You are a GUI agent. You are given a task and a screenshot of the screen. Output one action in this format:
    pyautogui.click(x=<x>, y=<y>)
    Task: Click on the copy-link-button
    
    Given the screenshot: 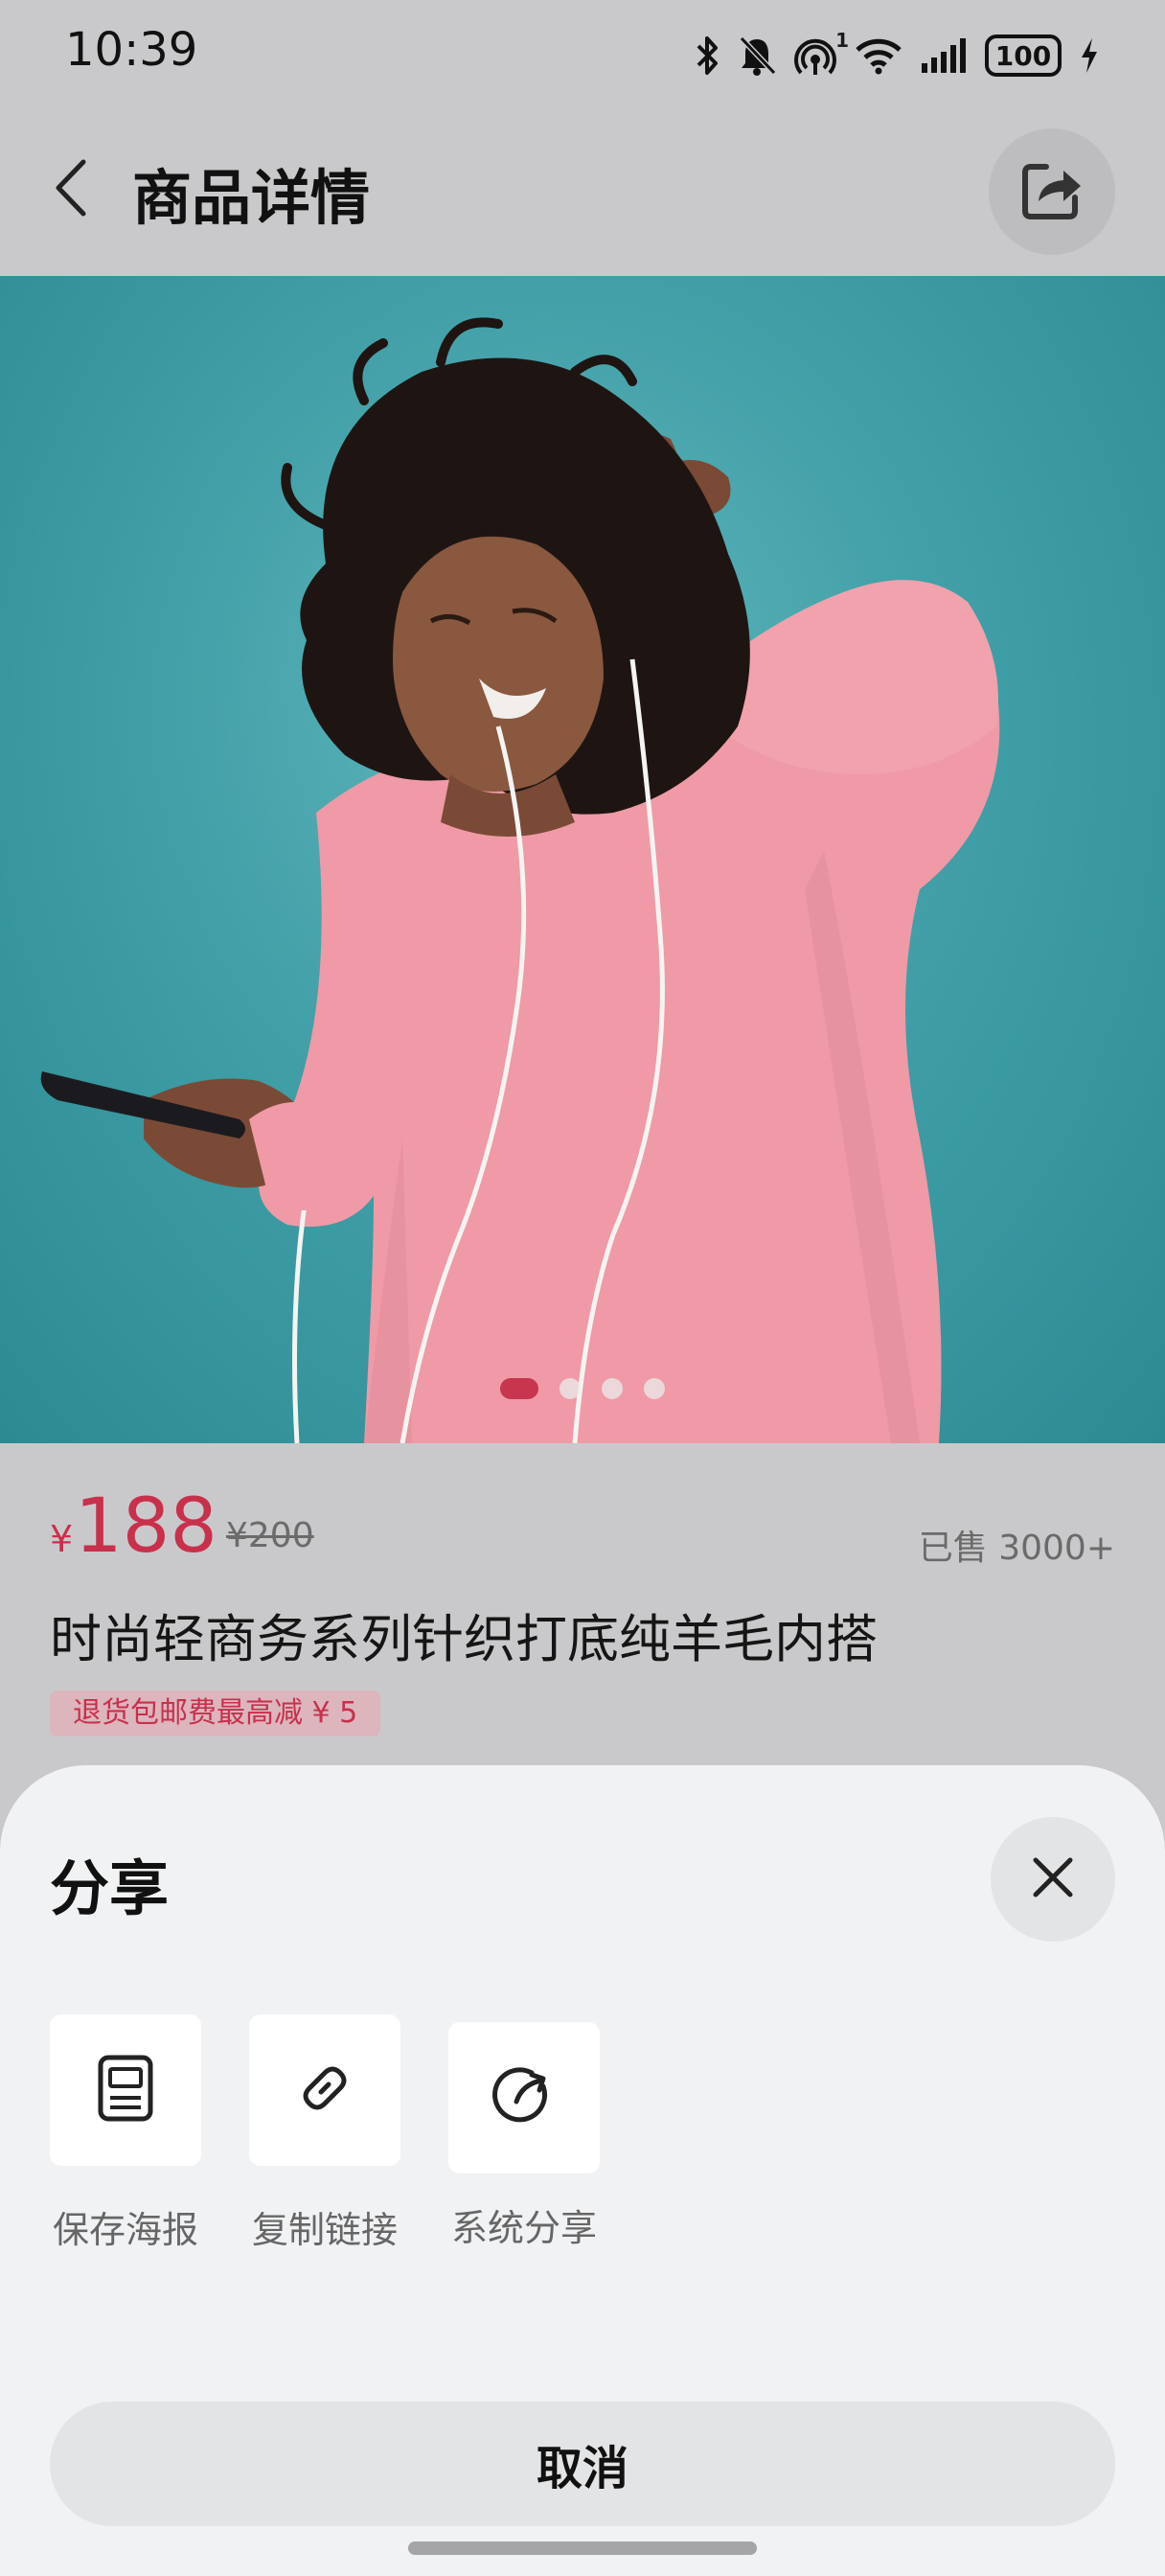 What is the action you would take?
    pyautogui.click(x=324, y=2090)
    